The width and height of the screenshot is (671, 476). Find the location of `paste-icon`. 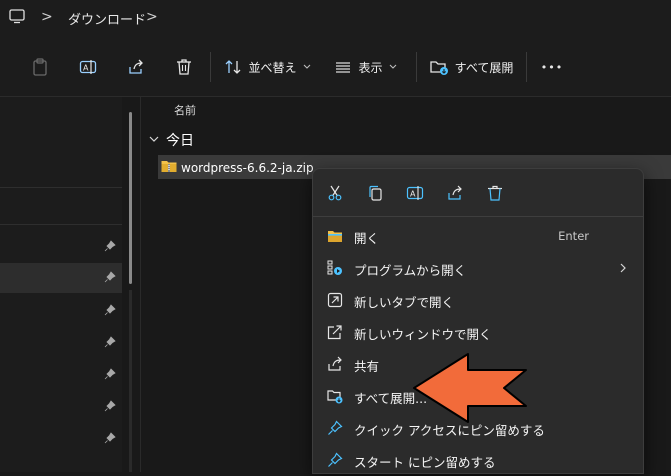

paste-icon is located at coordinates (40, 67).